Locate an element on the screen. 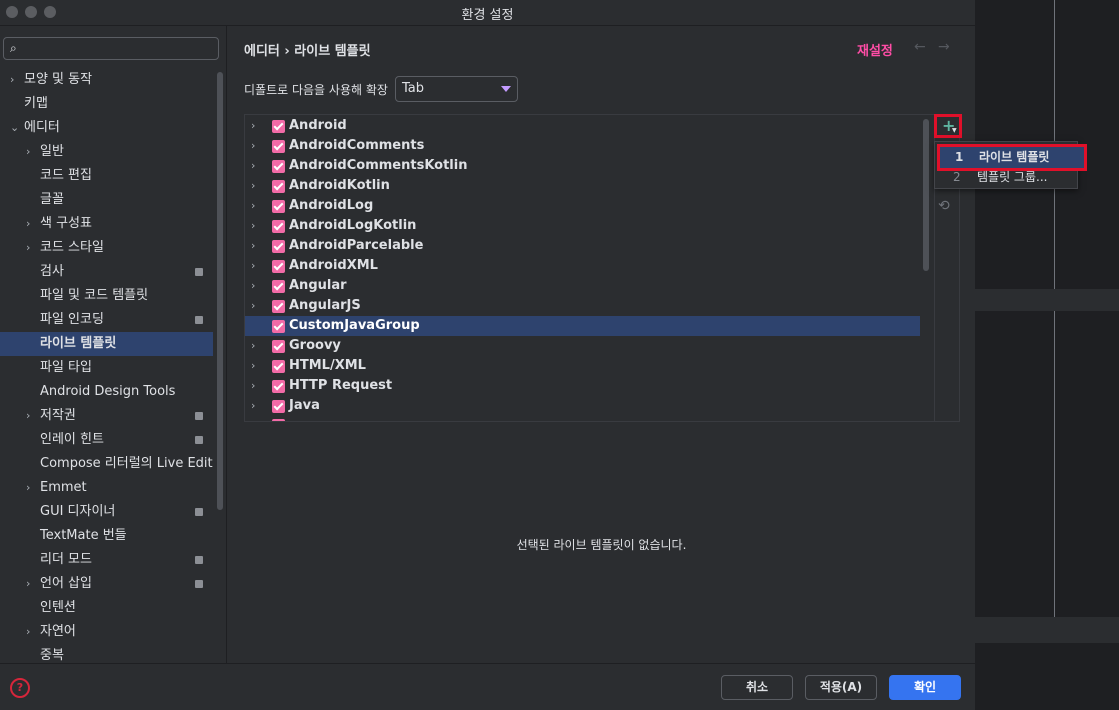 The height and width of the screenshot is (710, 1119). ok-button: 확인 is located at coordinates (925, 687).